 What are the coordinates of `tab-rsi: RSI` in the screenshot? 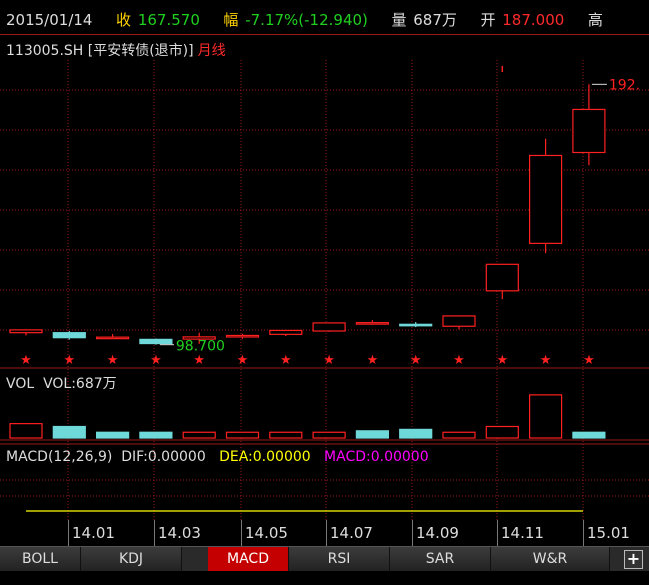 It's located at (339, 559).